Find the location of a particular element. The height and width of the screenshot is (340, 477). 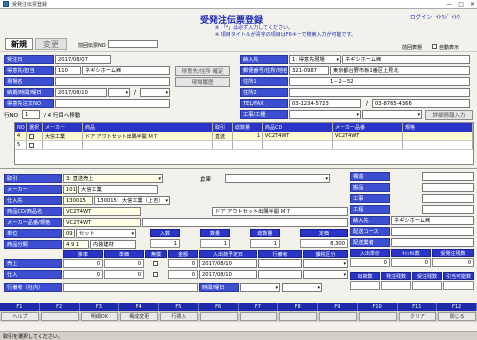

unit-select: セット is located at coordinates (106, 233).